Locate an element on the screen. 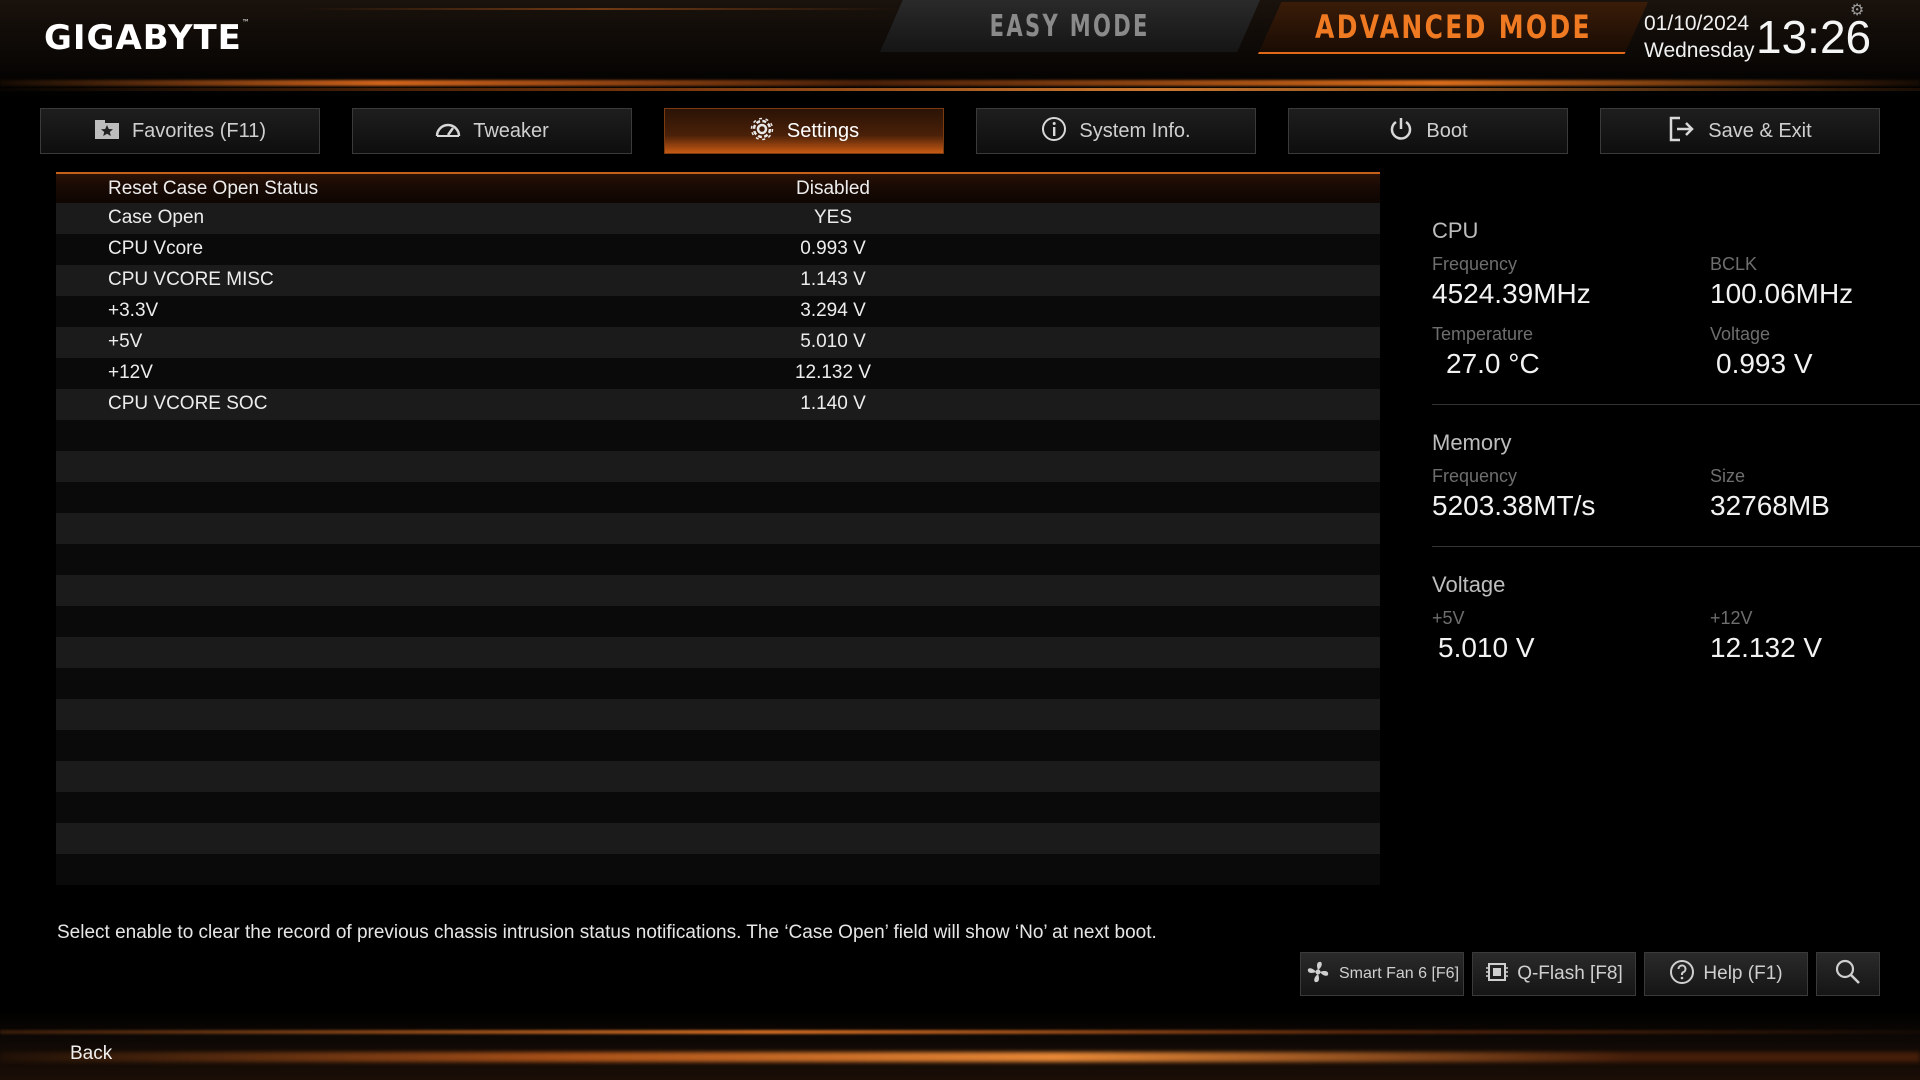 This screenshot has height=1080, width=1920. tab-system-info-label: System Info. is located at coordinates (1135, 130).